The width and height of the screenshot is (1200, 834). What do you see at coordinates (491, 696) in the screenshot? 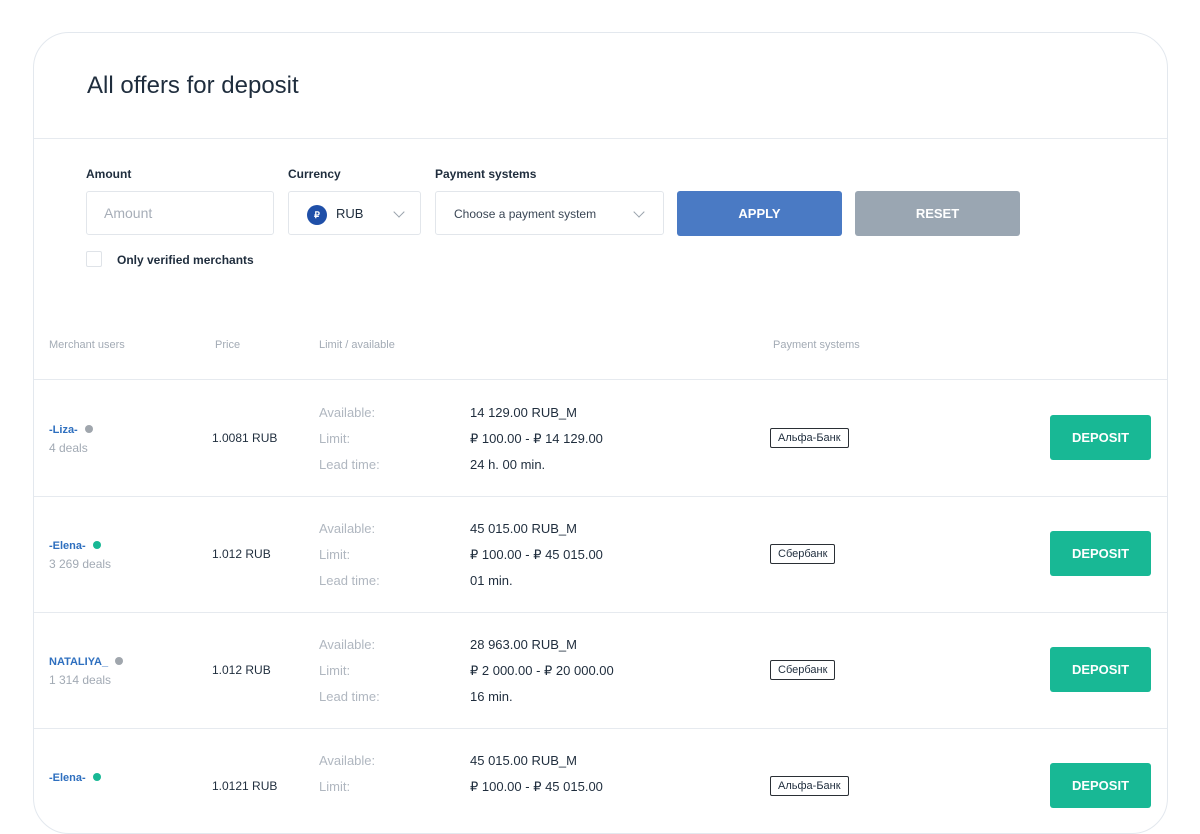
I see `lead-time-value: 16 min.` at bounding box center [491, 696].